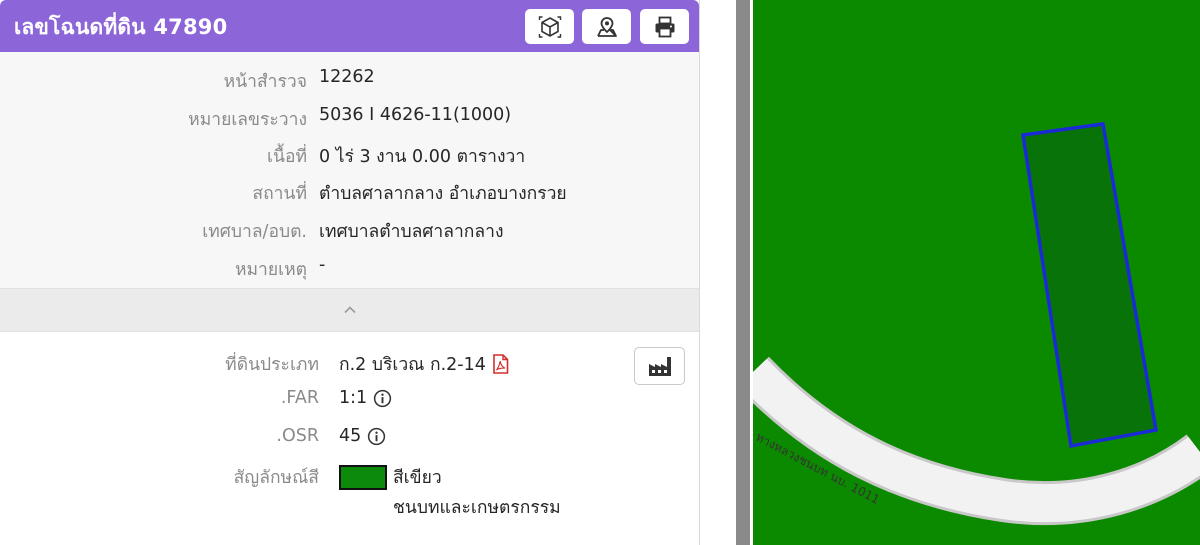 The width and height of the screenshot is (1200, 545). I want to click on sheet-number-row: หมายเลขระวาง 5036 I 4626-11(1000), so click(349, 117).